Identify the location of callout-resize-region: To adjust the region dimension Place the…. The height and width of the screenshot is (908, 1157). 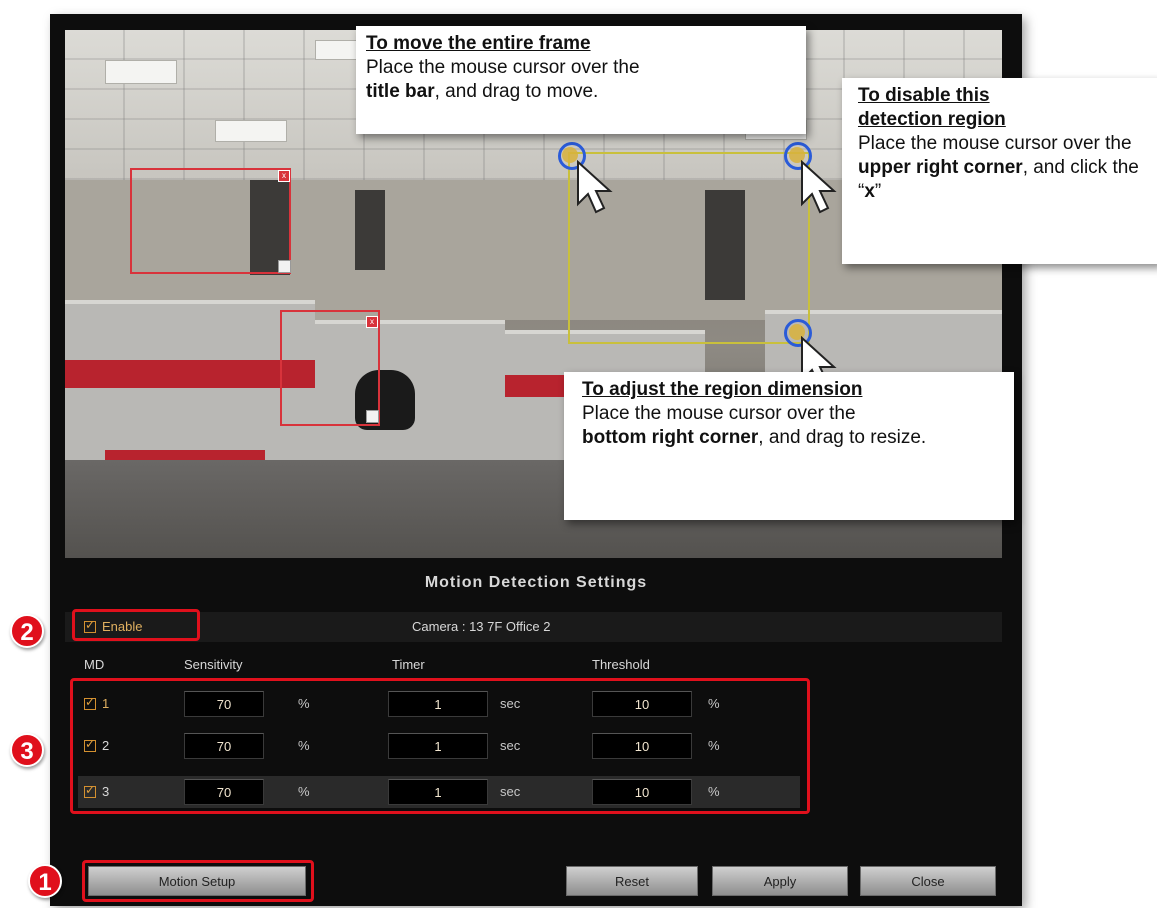
(789, 446).